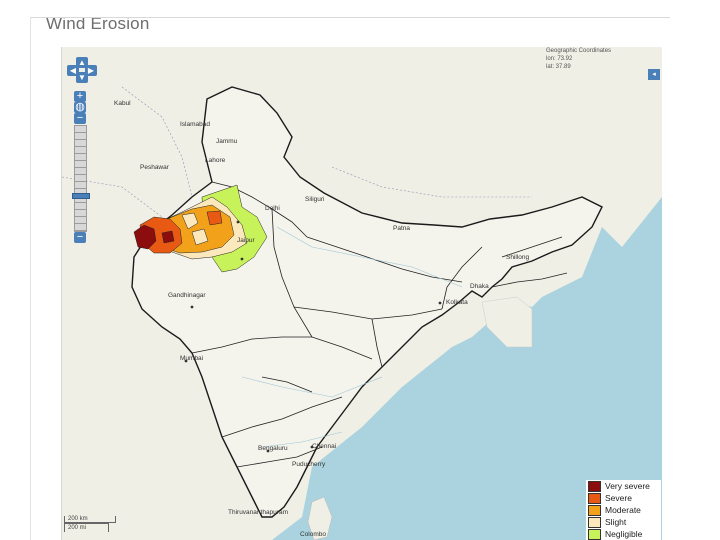  Describe the element at coordinates (616, 522) in the screenshot. I see `legend-label: Slight` at that location.